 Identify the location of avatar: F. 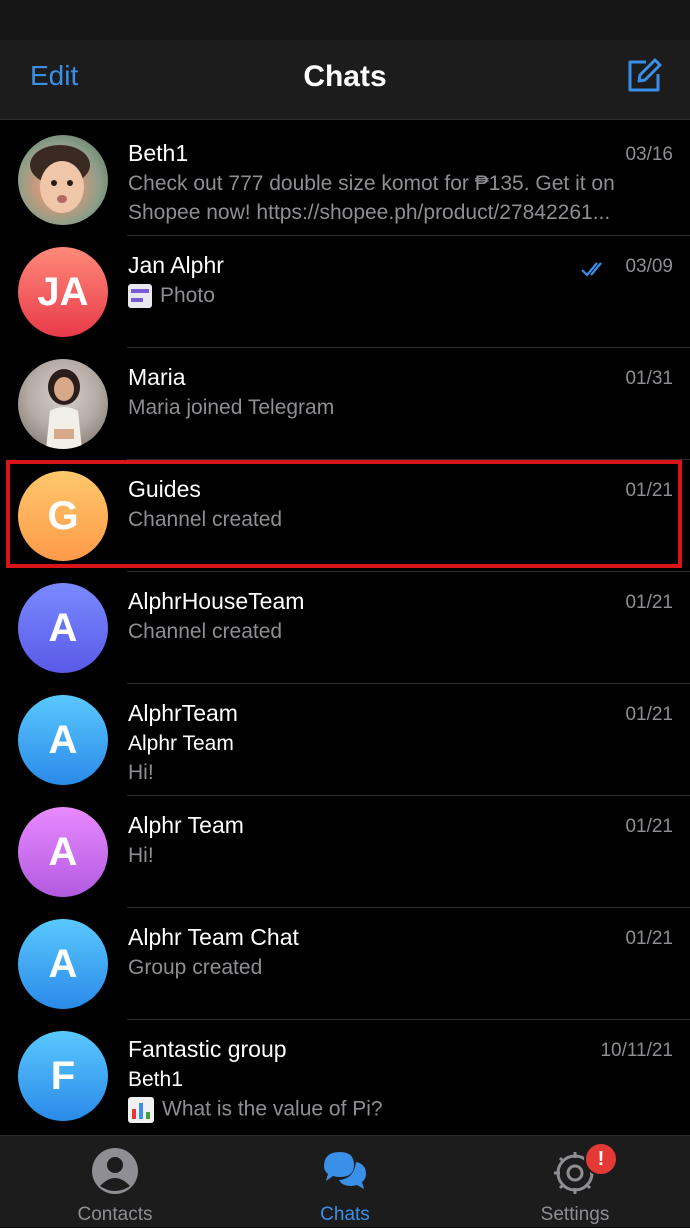
(63, 1076).